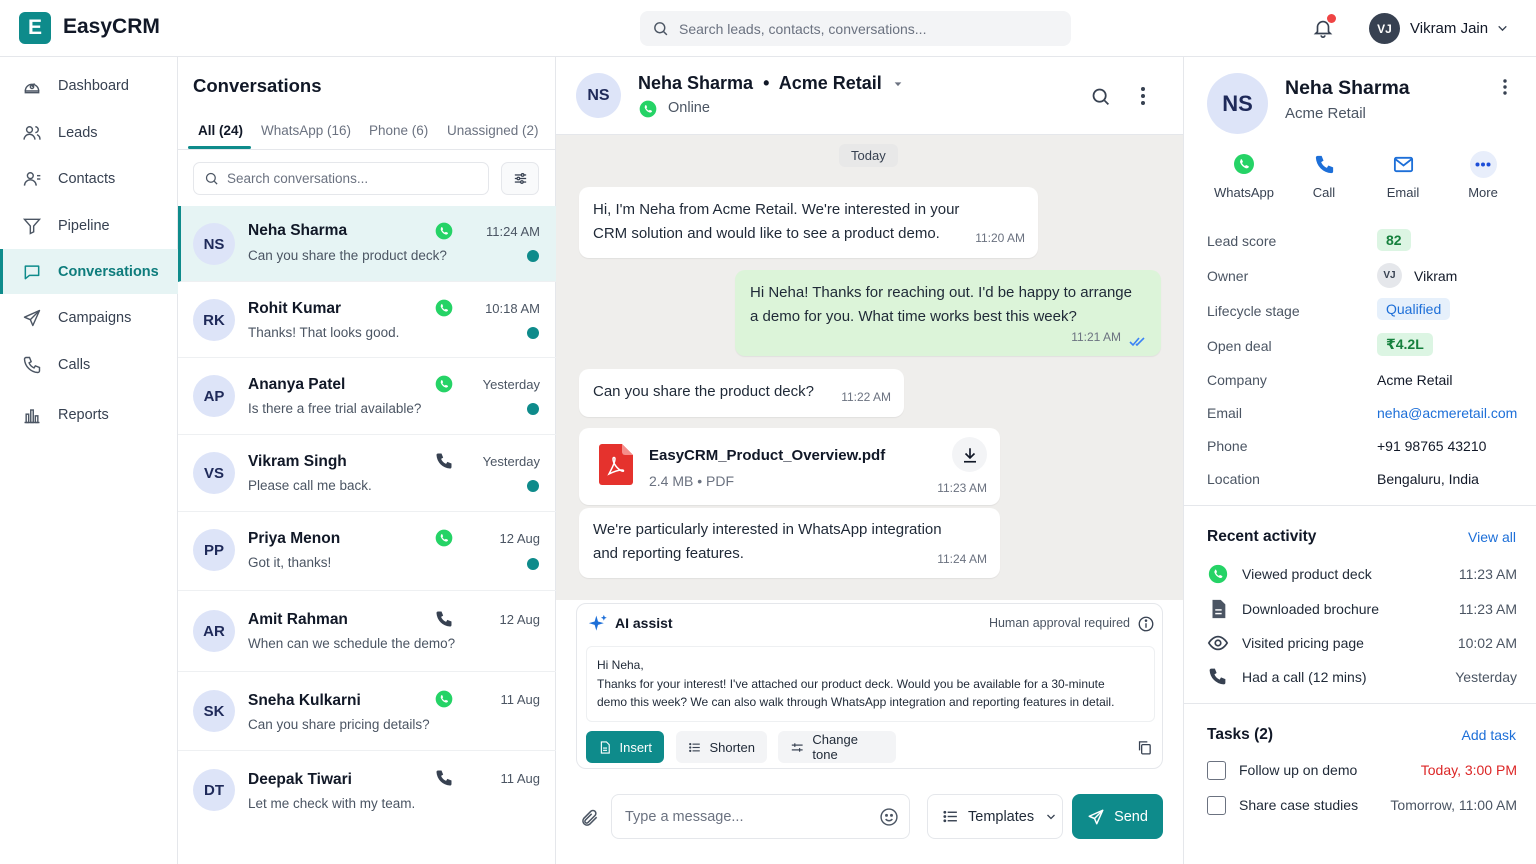 Image resolution: width=1536 pixels, height=864 pixels. Describe the element at coordinates (398, 130) in the screenshot. I see `tab-phone: Phone (6)` at that location.